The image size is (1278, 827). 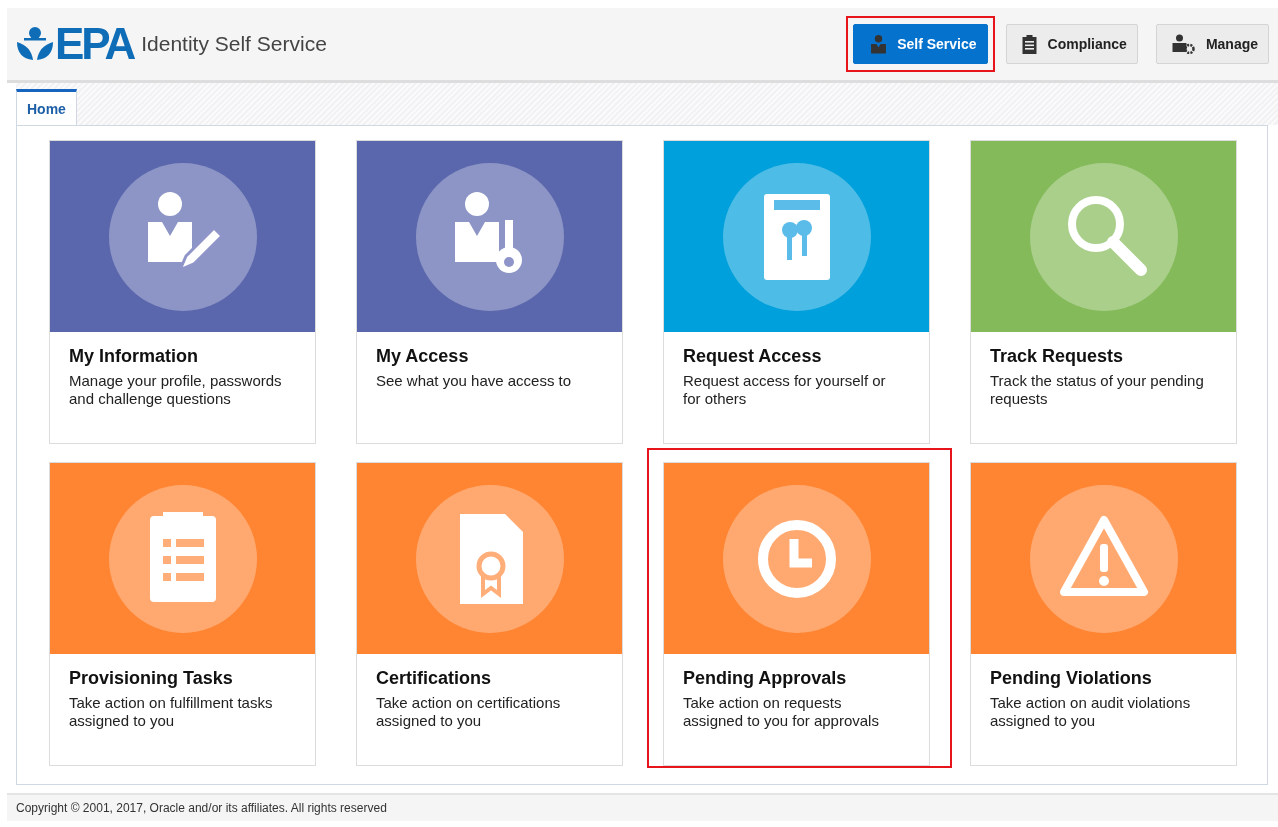 What do you see at coordinates (469, 712) in the screenshot?
I see `tile-description: Take action on certifications assigned to you` at bounding box center [469, 712].